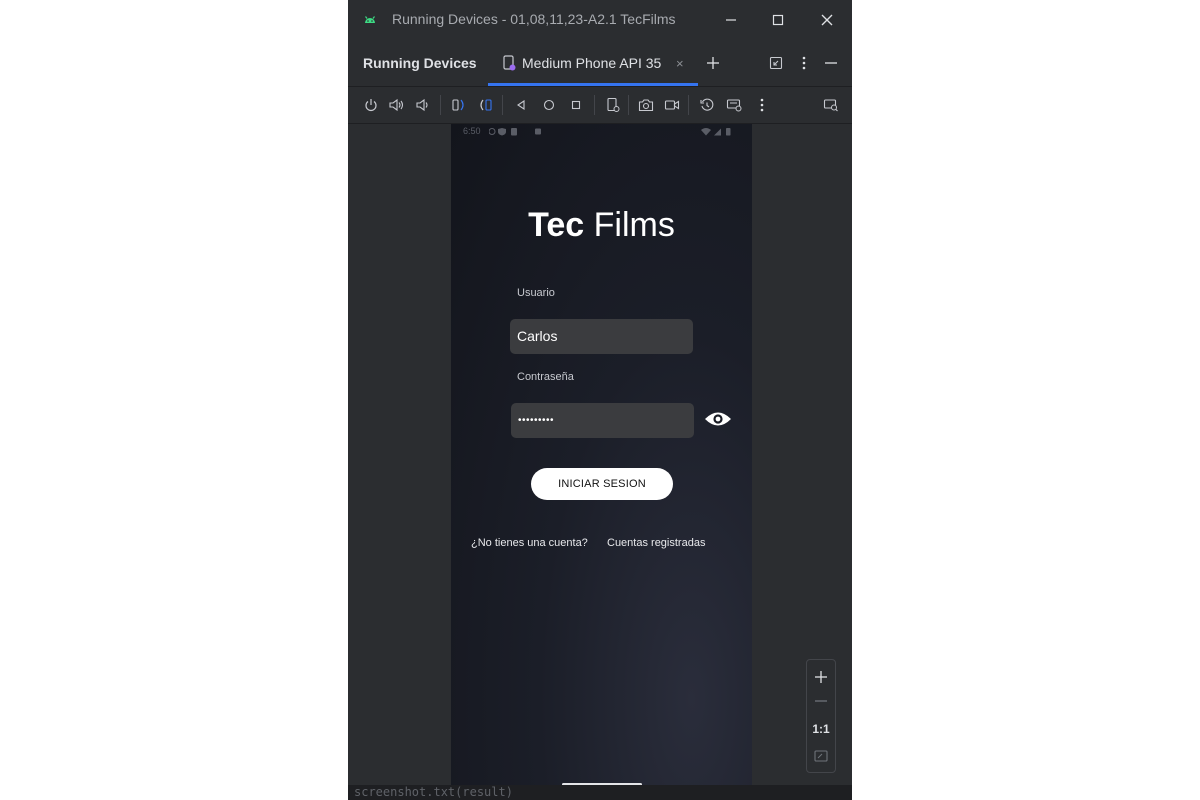  Describe the element at coordinates (602, 484) in the screenshot. I see `login-button: INICIAR SESION` at that location.